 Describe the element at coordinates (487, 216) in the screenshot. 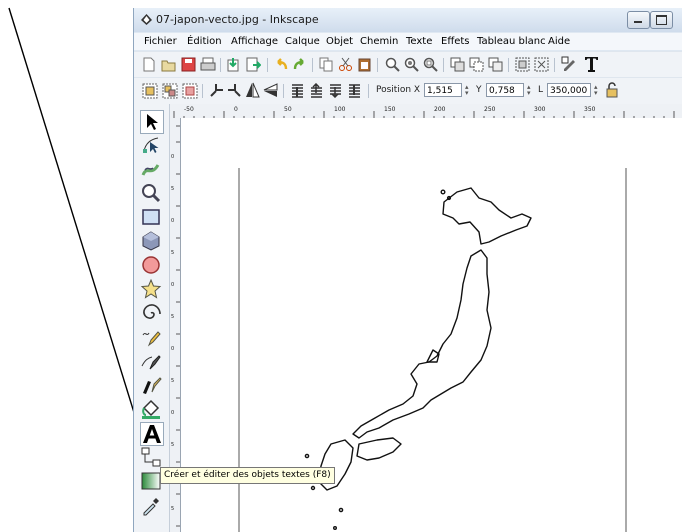

I see `hokkaido-outline` at that location.